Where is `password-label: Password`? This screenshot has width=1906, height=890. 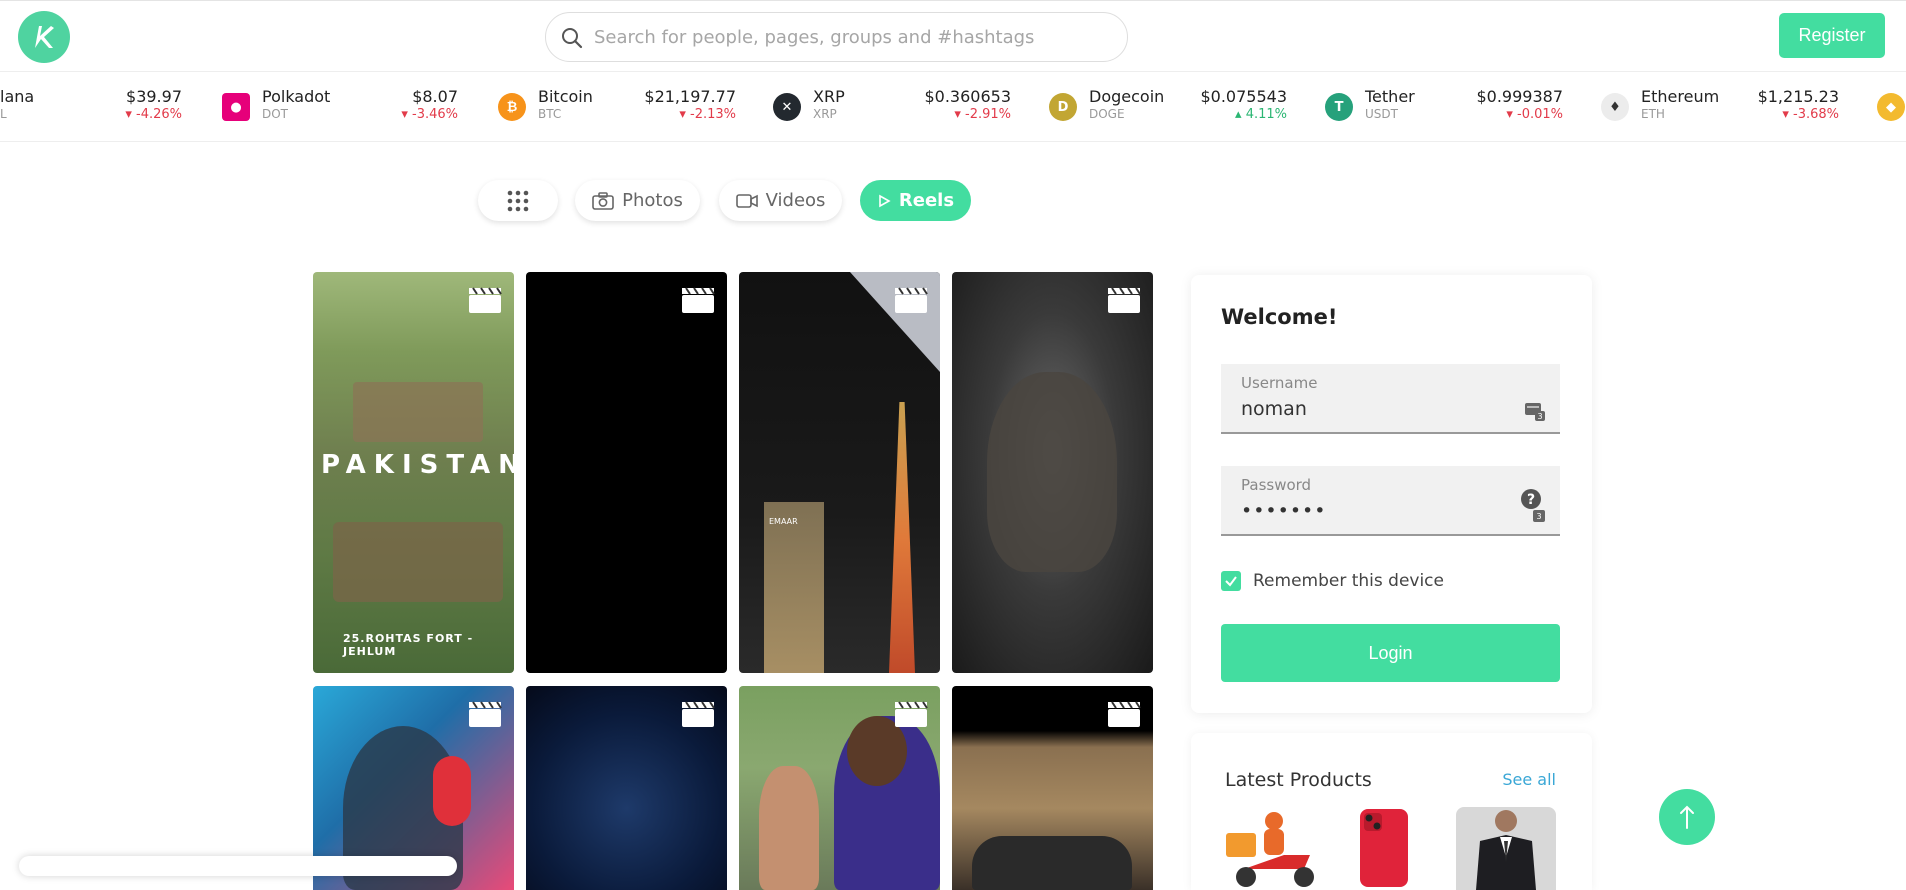 password-label: Password is located at coordinates (1276, 485).